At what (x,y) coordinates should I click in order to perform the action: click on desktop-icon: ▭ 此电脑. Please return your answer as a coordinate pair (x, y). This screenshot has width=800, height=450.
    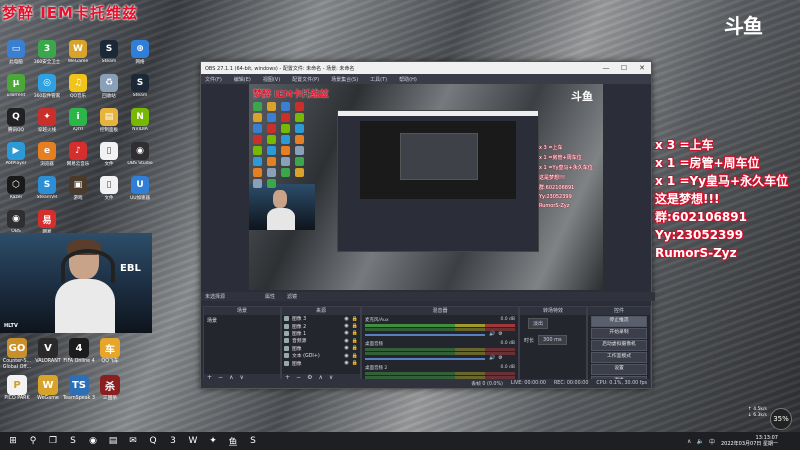
    Looking at the image, I should click on (16, 52).